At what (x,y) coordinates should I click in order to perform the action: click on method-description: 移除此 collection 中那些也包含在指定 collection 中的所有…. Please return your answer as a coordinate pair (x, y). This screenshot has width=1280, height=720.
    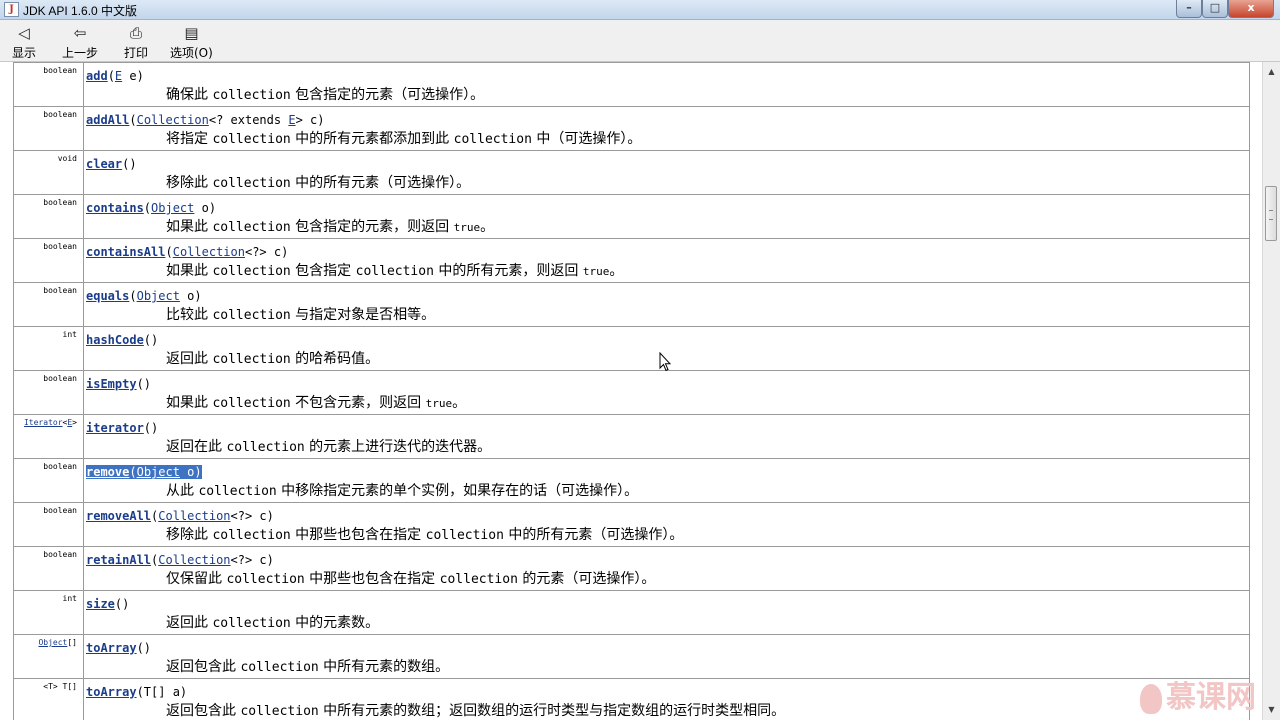
    Looking at the image, I should click on (425, 535).